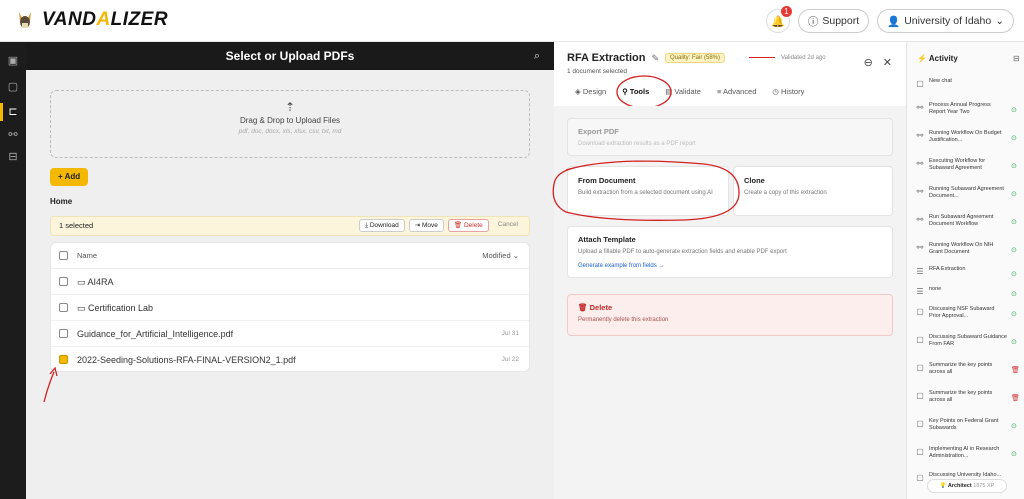  Describe the element at coordinates (943, 486) in the screenshot. I see `lightbulb-icon: 💡` at that location.